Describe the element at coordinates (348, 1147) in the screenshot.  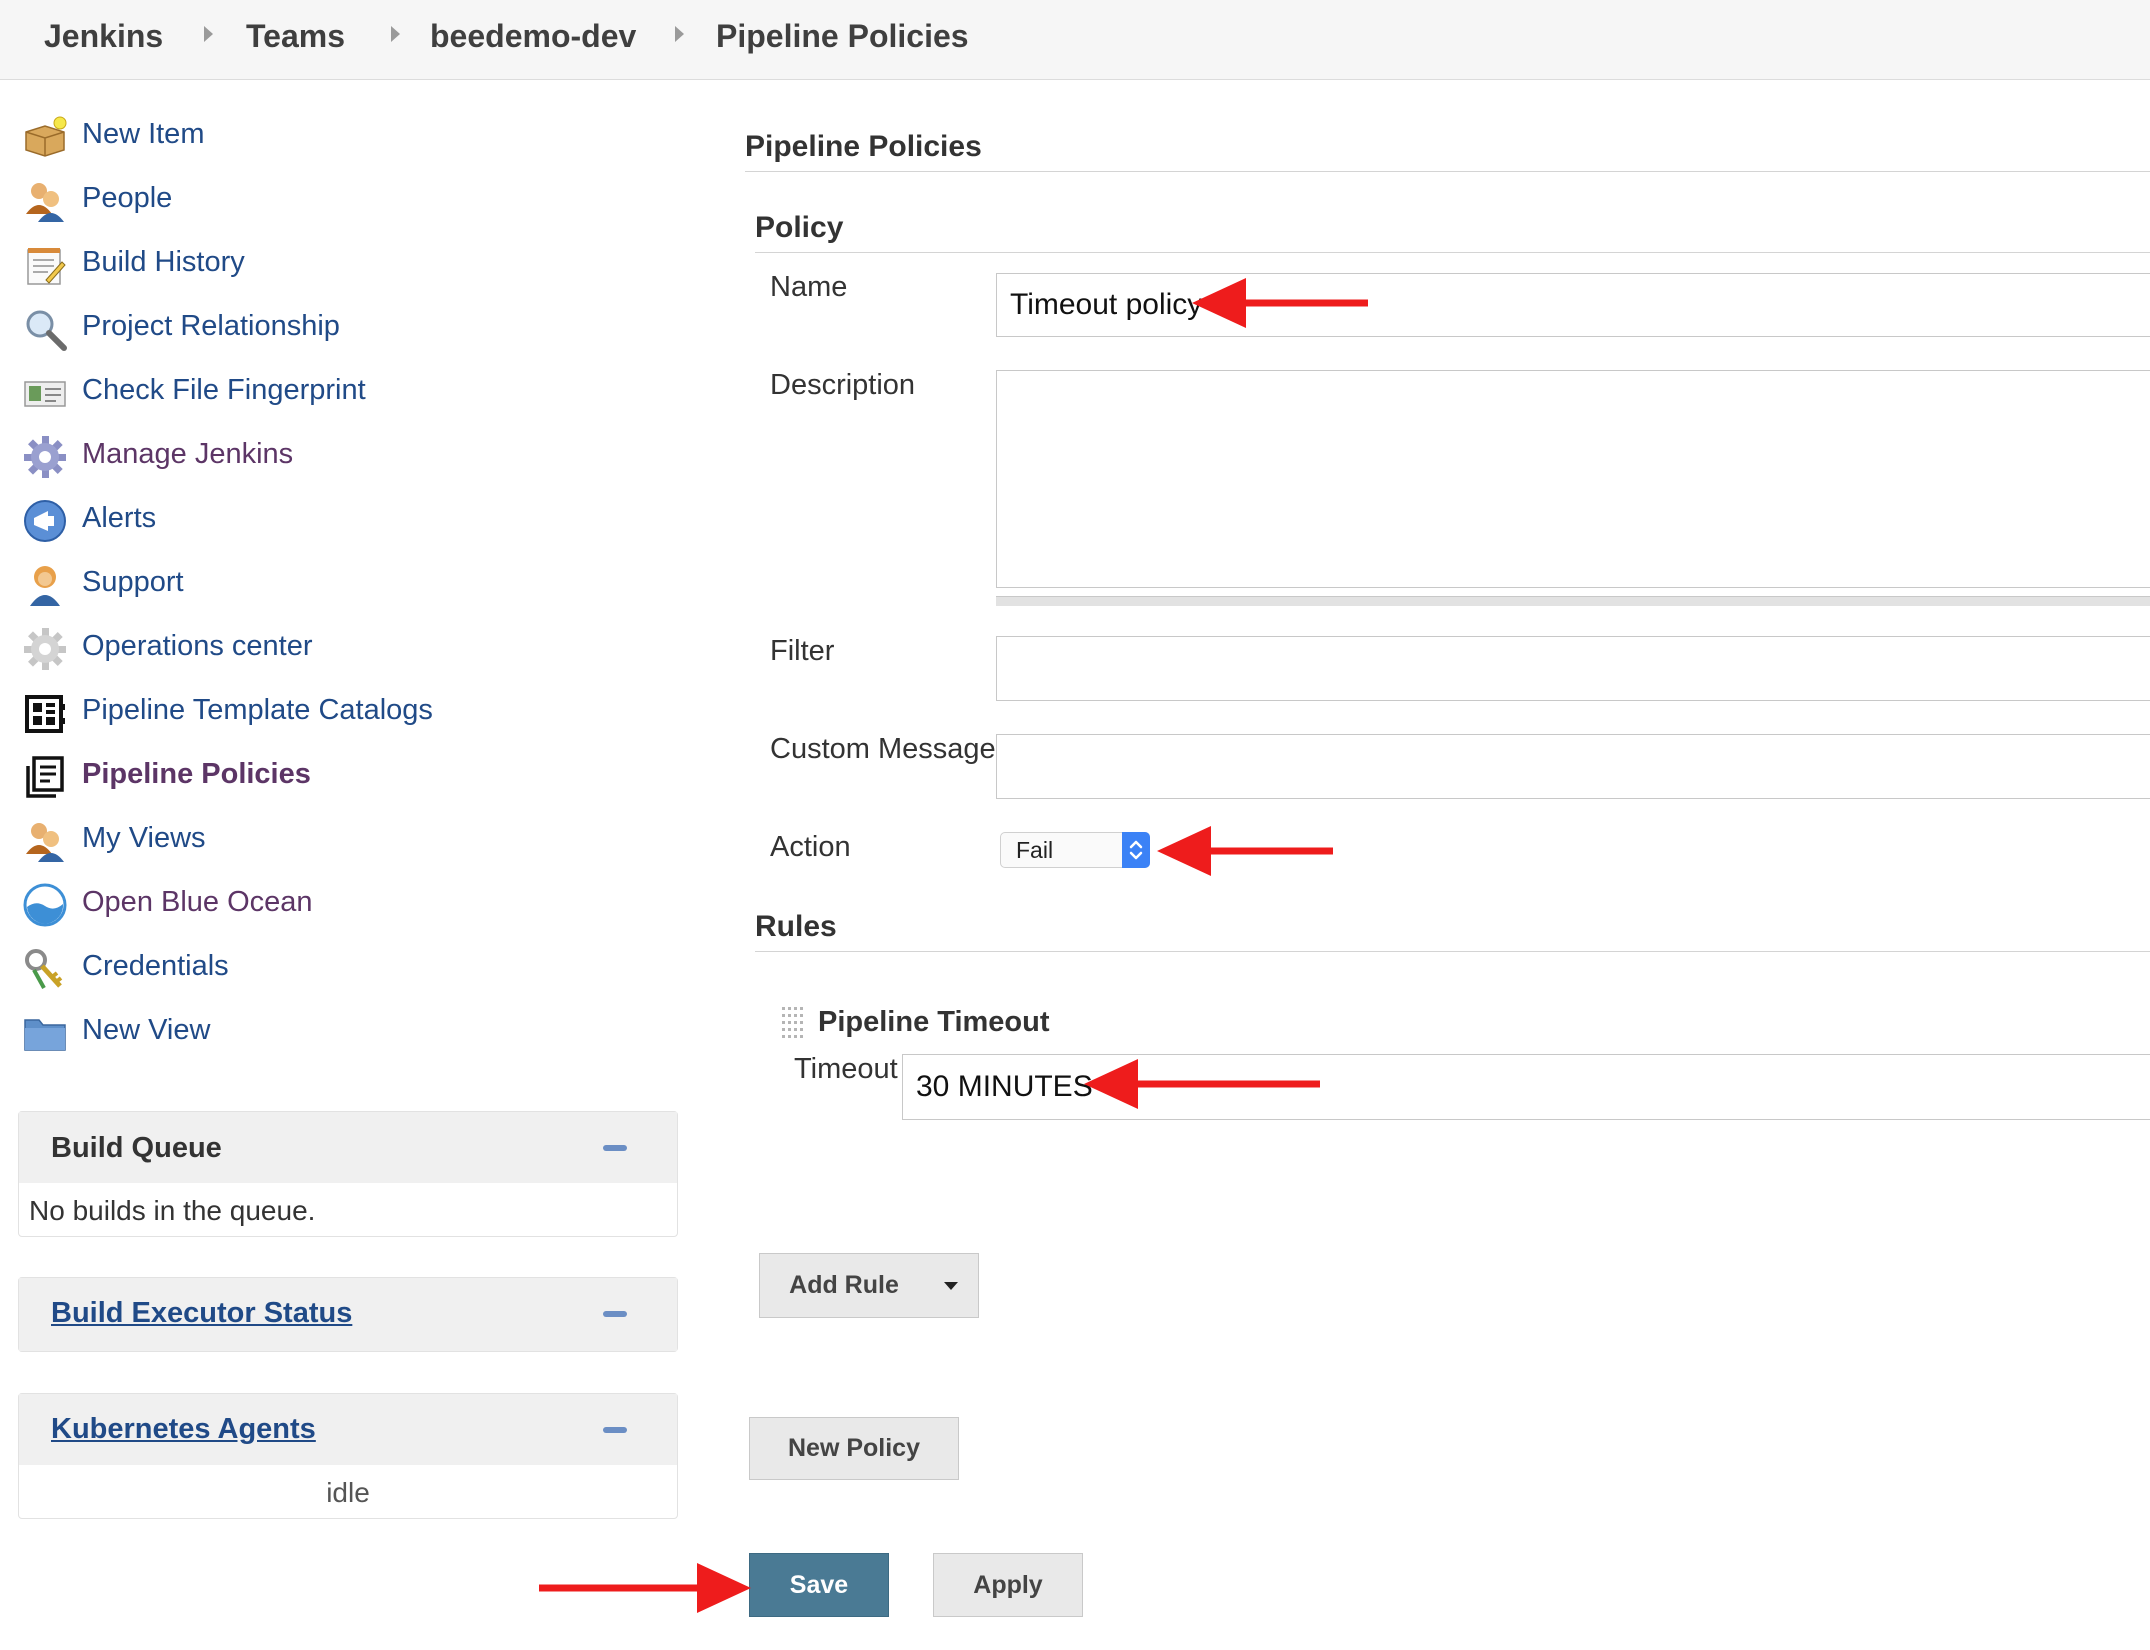
I see `build-queue-header: Build Queue` at that location.